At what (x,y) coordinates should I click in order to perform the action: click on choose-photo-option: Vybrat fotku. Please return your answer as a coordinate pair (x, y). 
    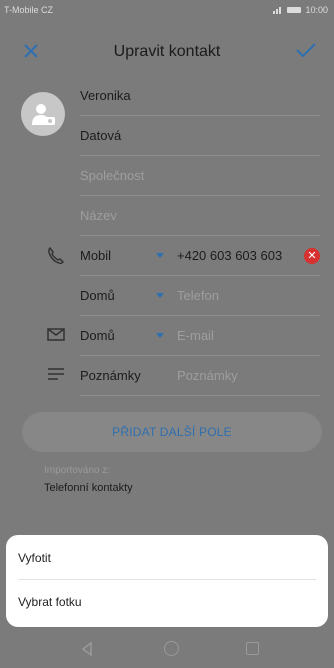
    Looking at the image, I should click on (167, 602).